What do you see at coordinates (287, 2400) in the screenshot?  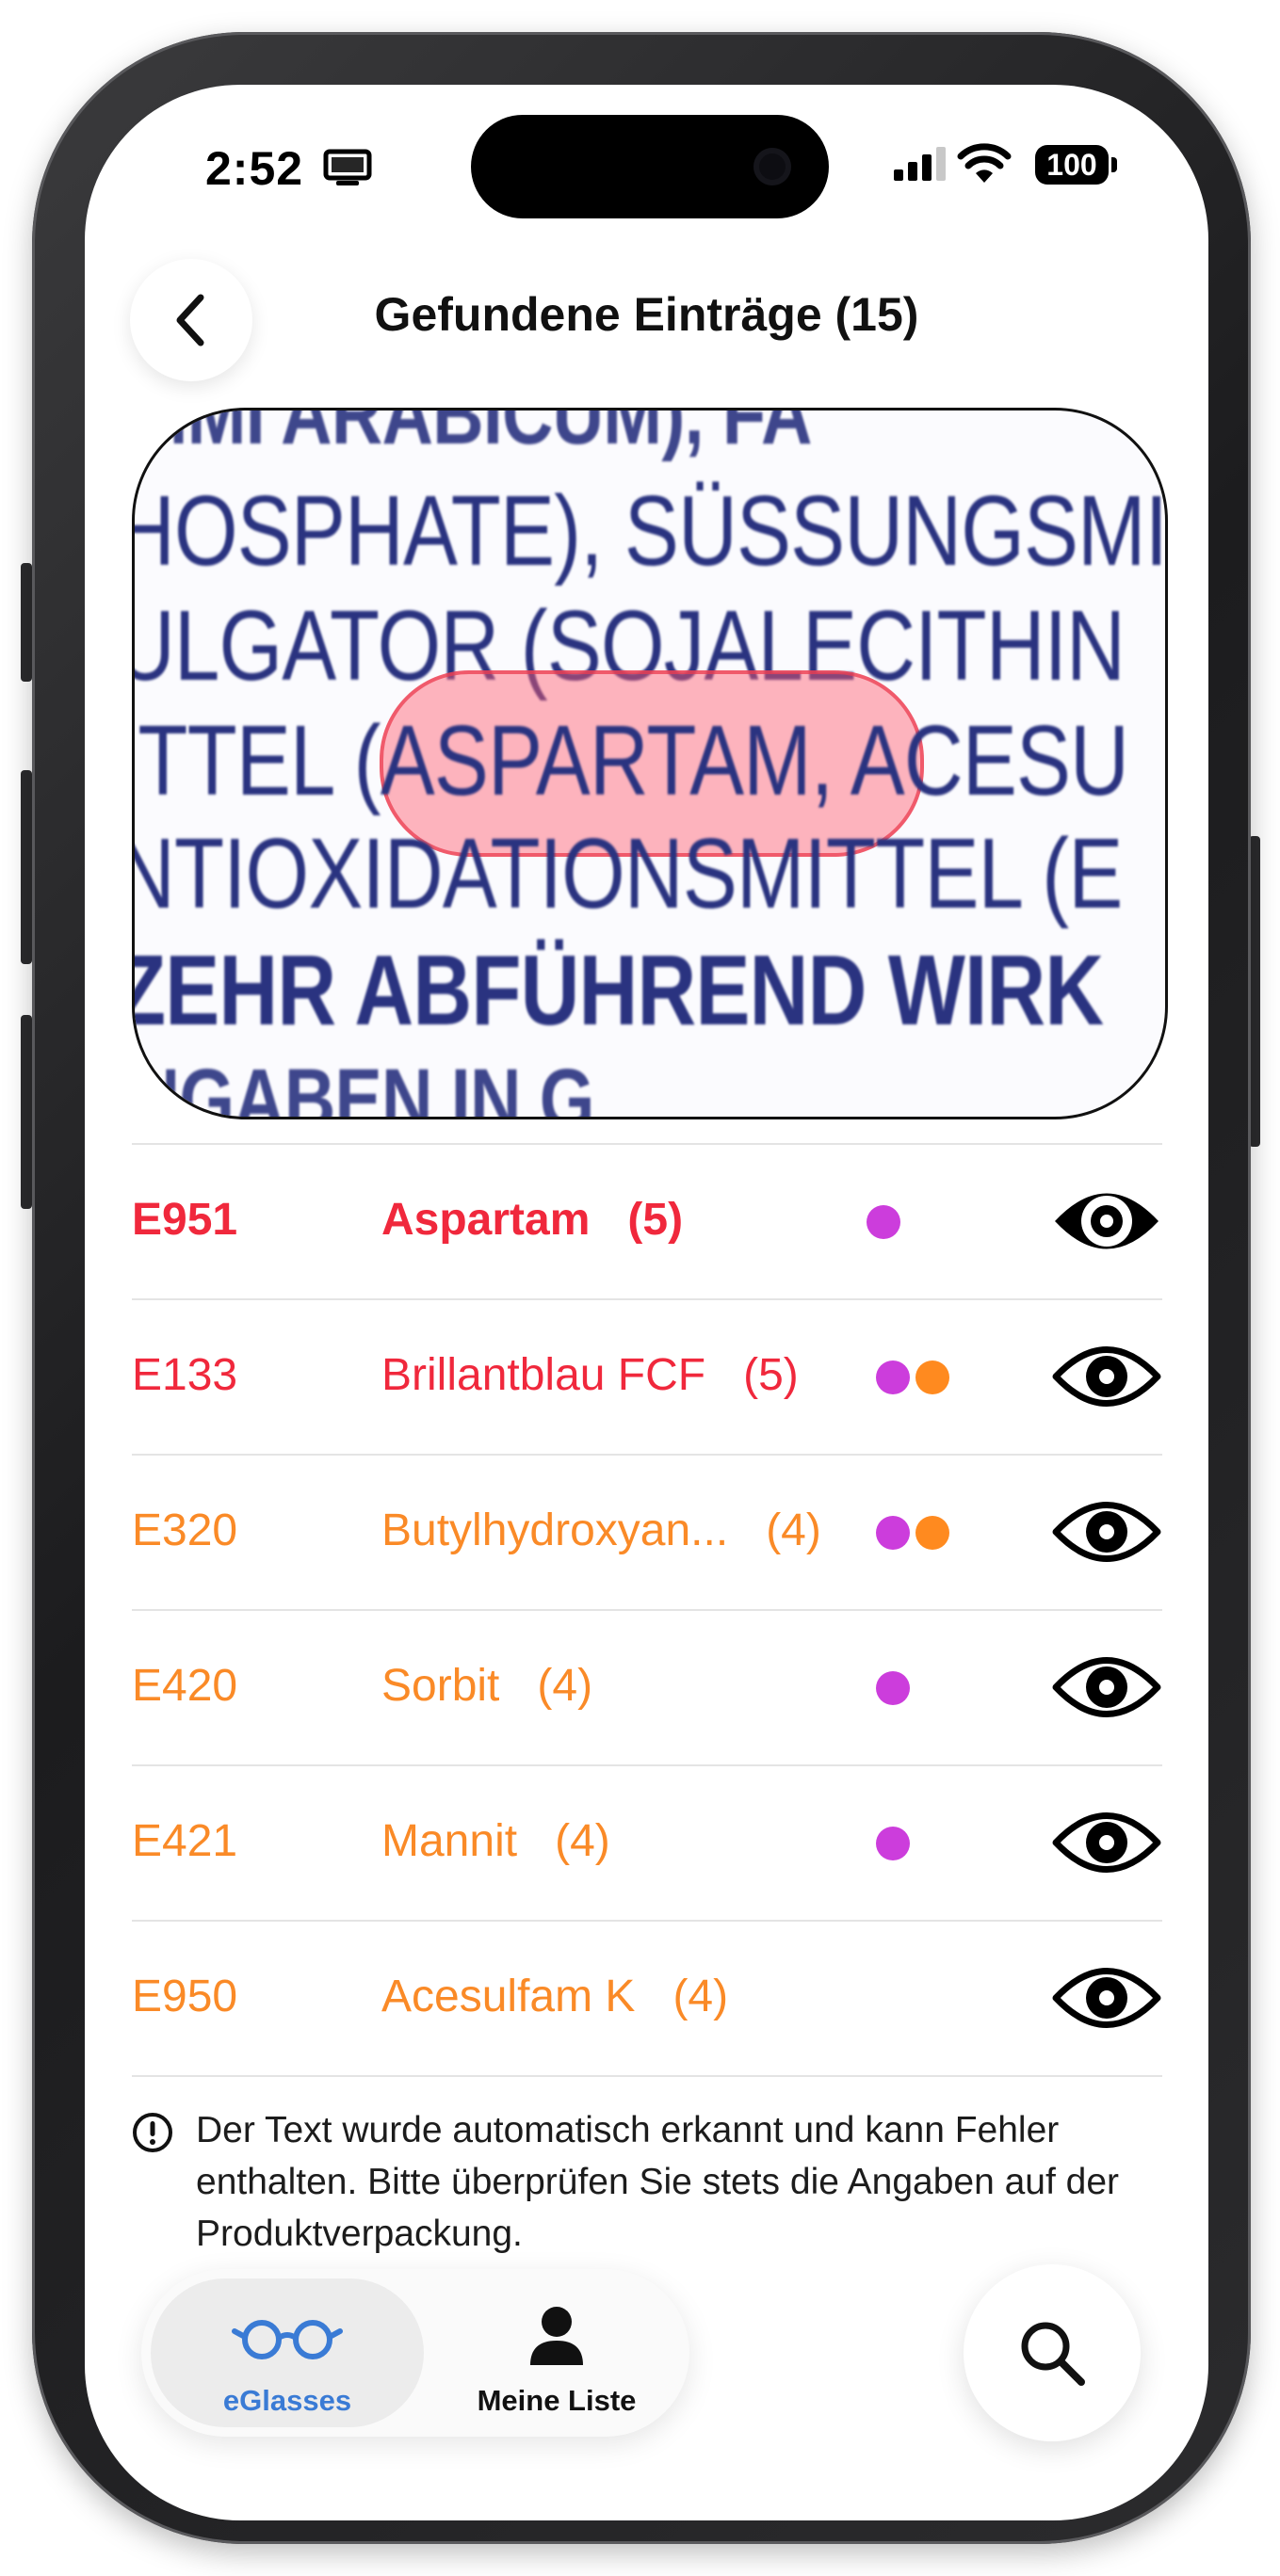 I see `tab-label: eGlasses` at bounding box center [287, 2400].